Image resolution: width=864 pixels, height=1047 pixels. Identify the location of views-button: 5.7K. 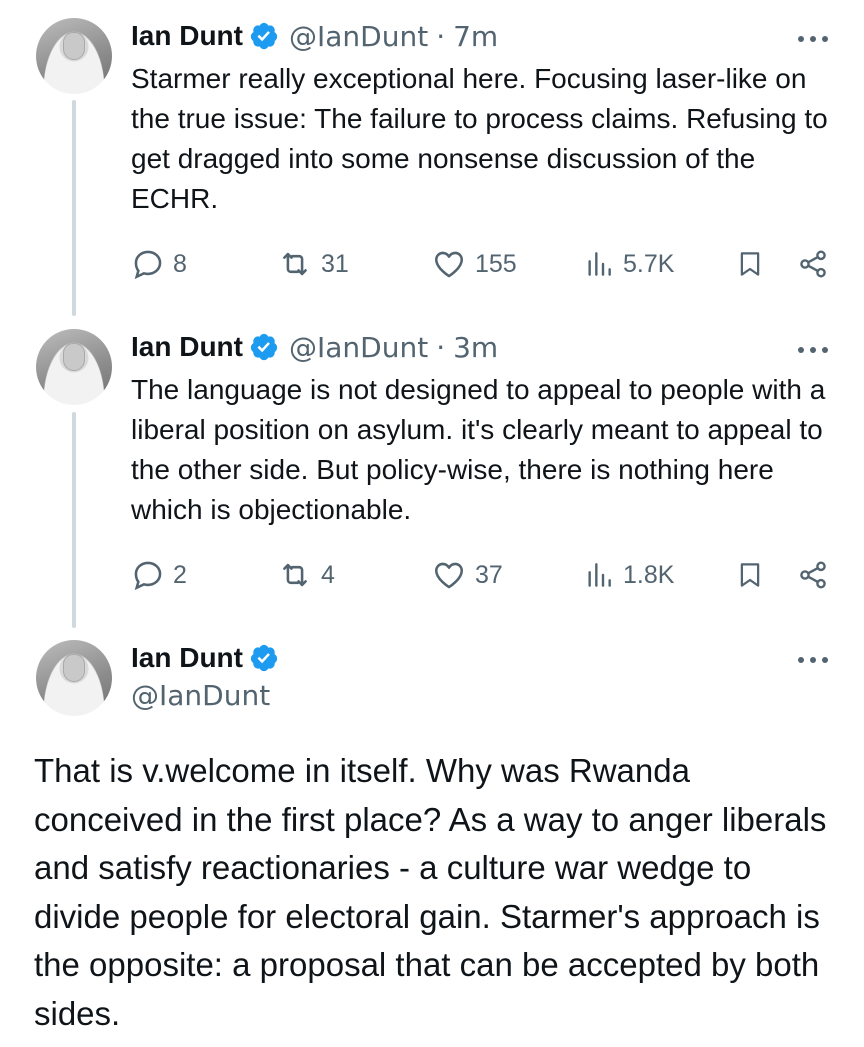
(628, 264).